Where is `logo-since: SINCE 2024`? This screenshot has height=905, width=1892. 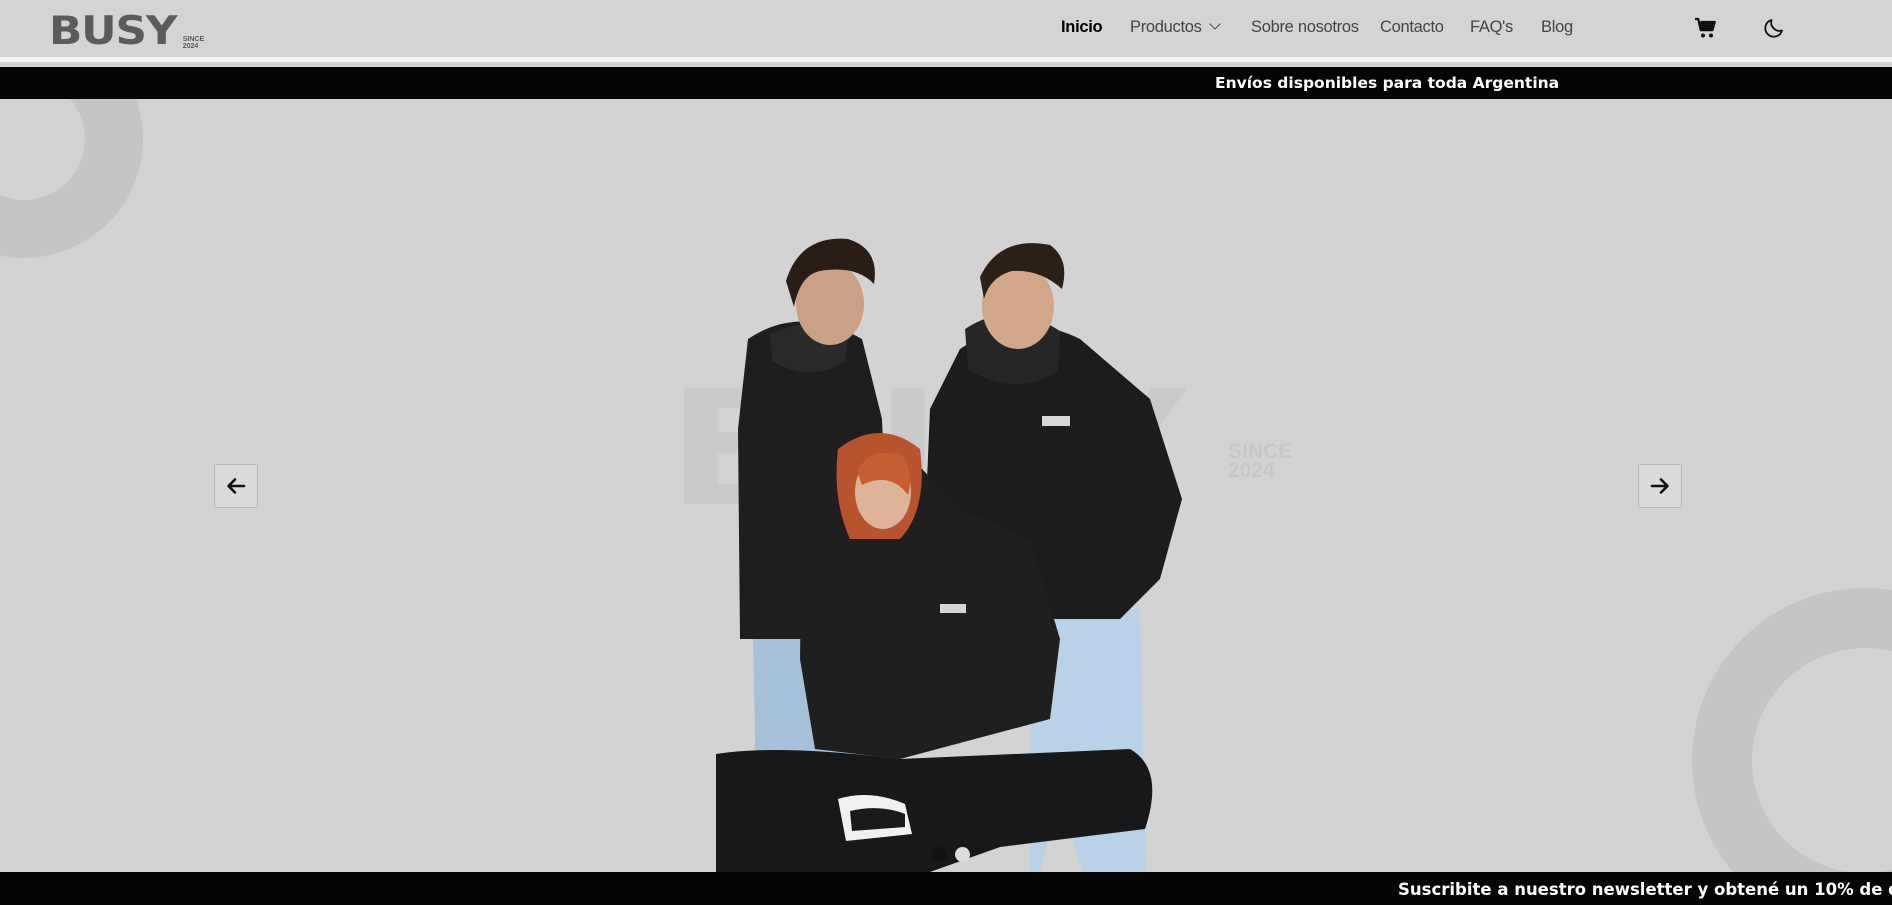 logo-since: SINCE 2024 is located at coordinates (193, 43).